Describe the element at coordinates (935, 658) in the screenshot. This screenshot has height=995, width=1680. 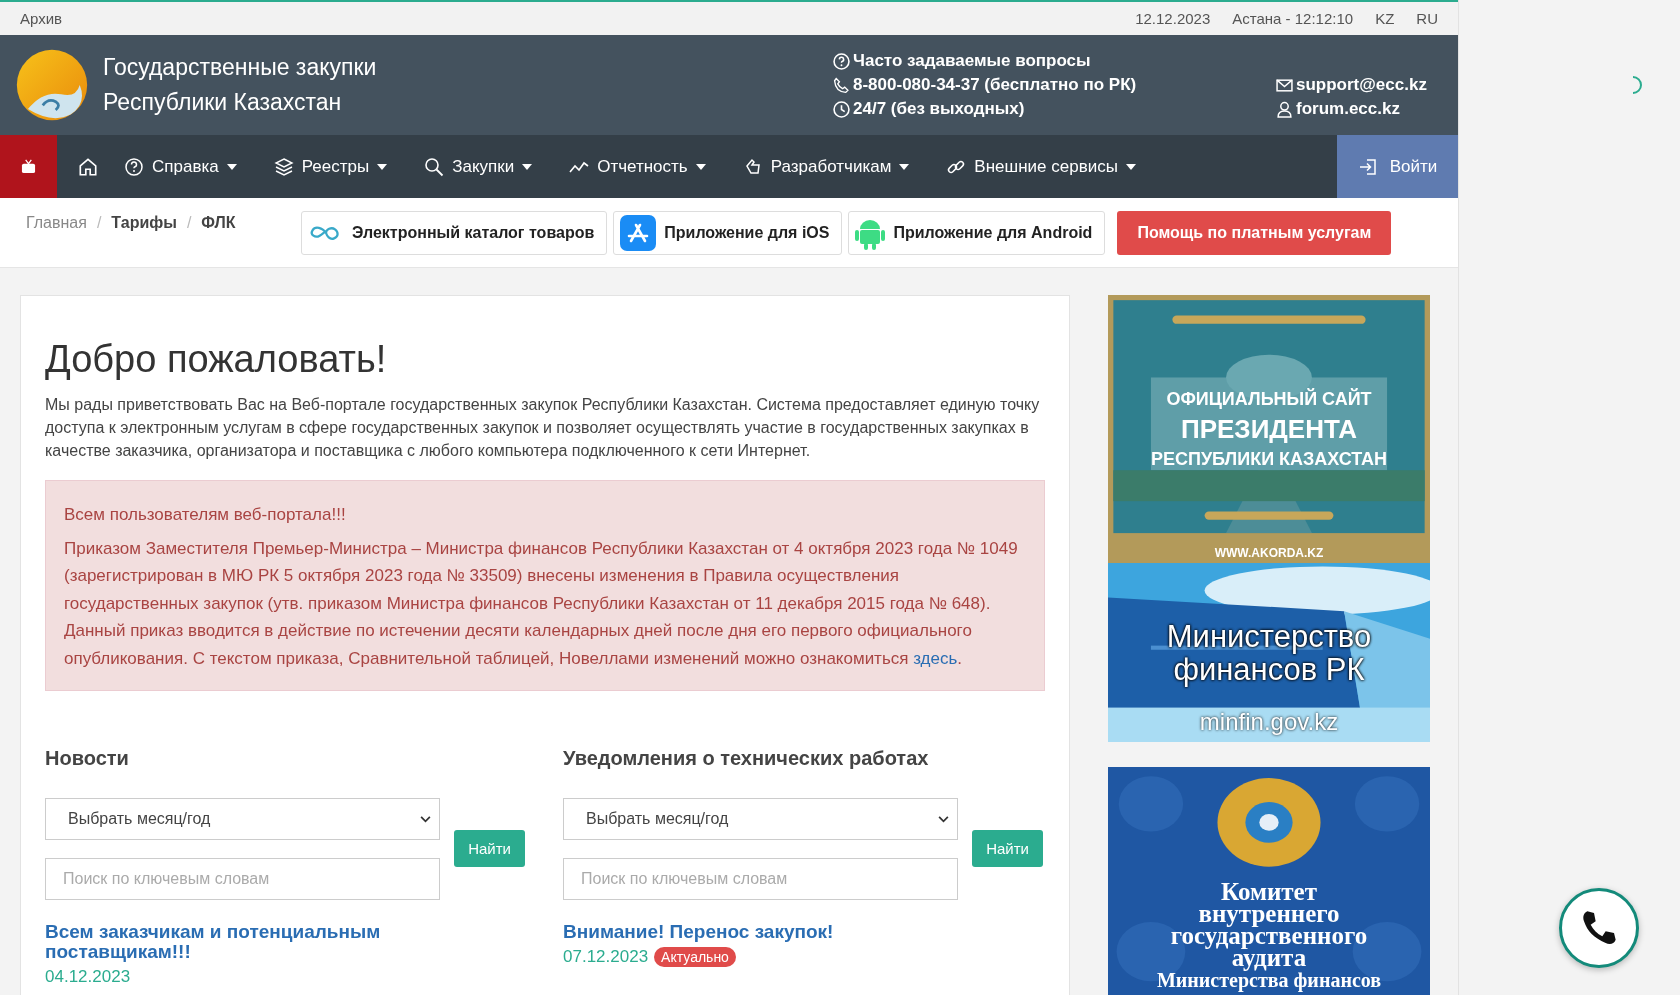
I see `here-link: здесь` at that location.